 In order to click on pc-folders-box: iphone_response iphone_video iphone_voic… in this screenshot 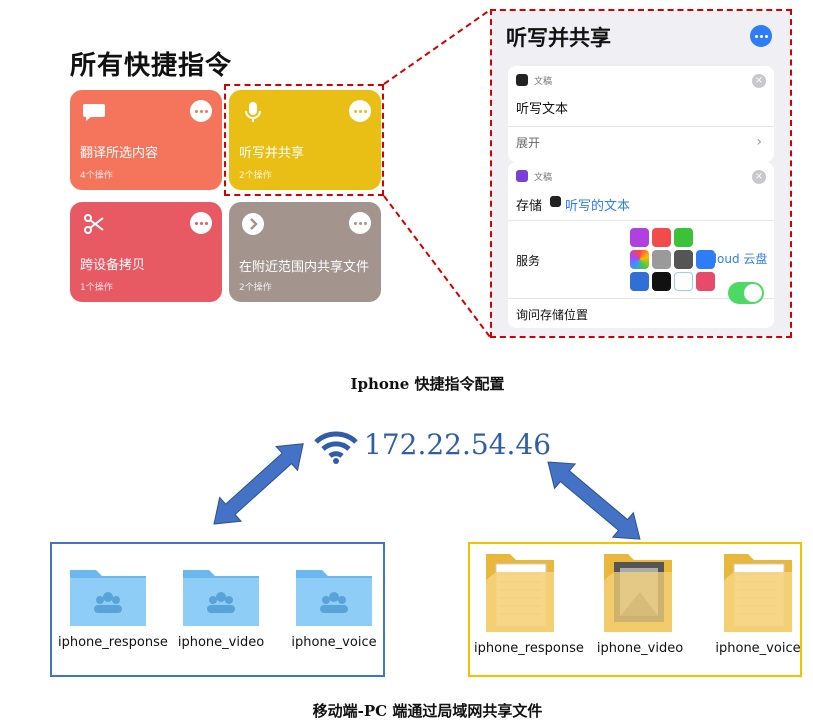, I will do `click(635, 609)`.